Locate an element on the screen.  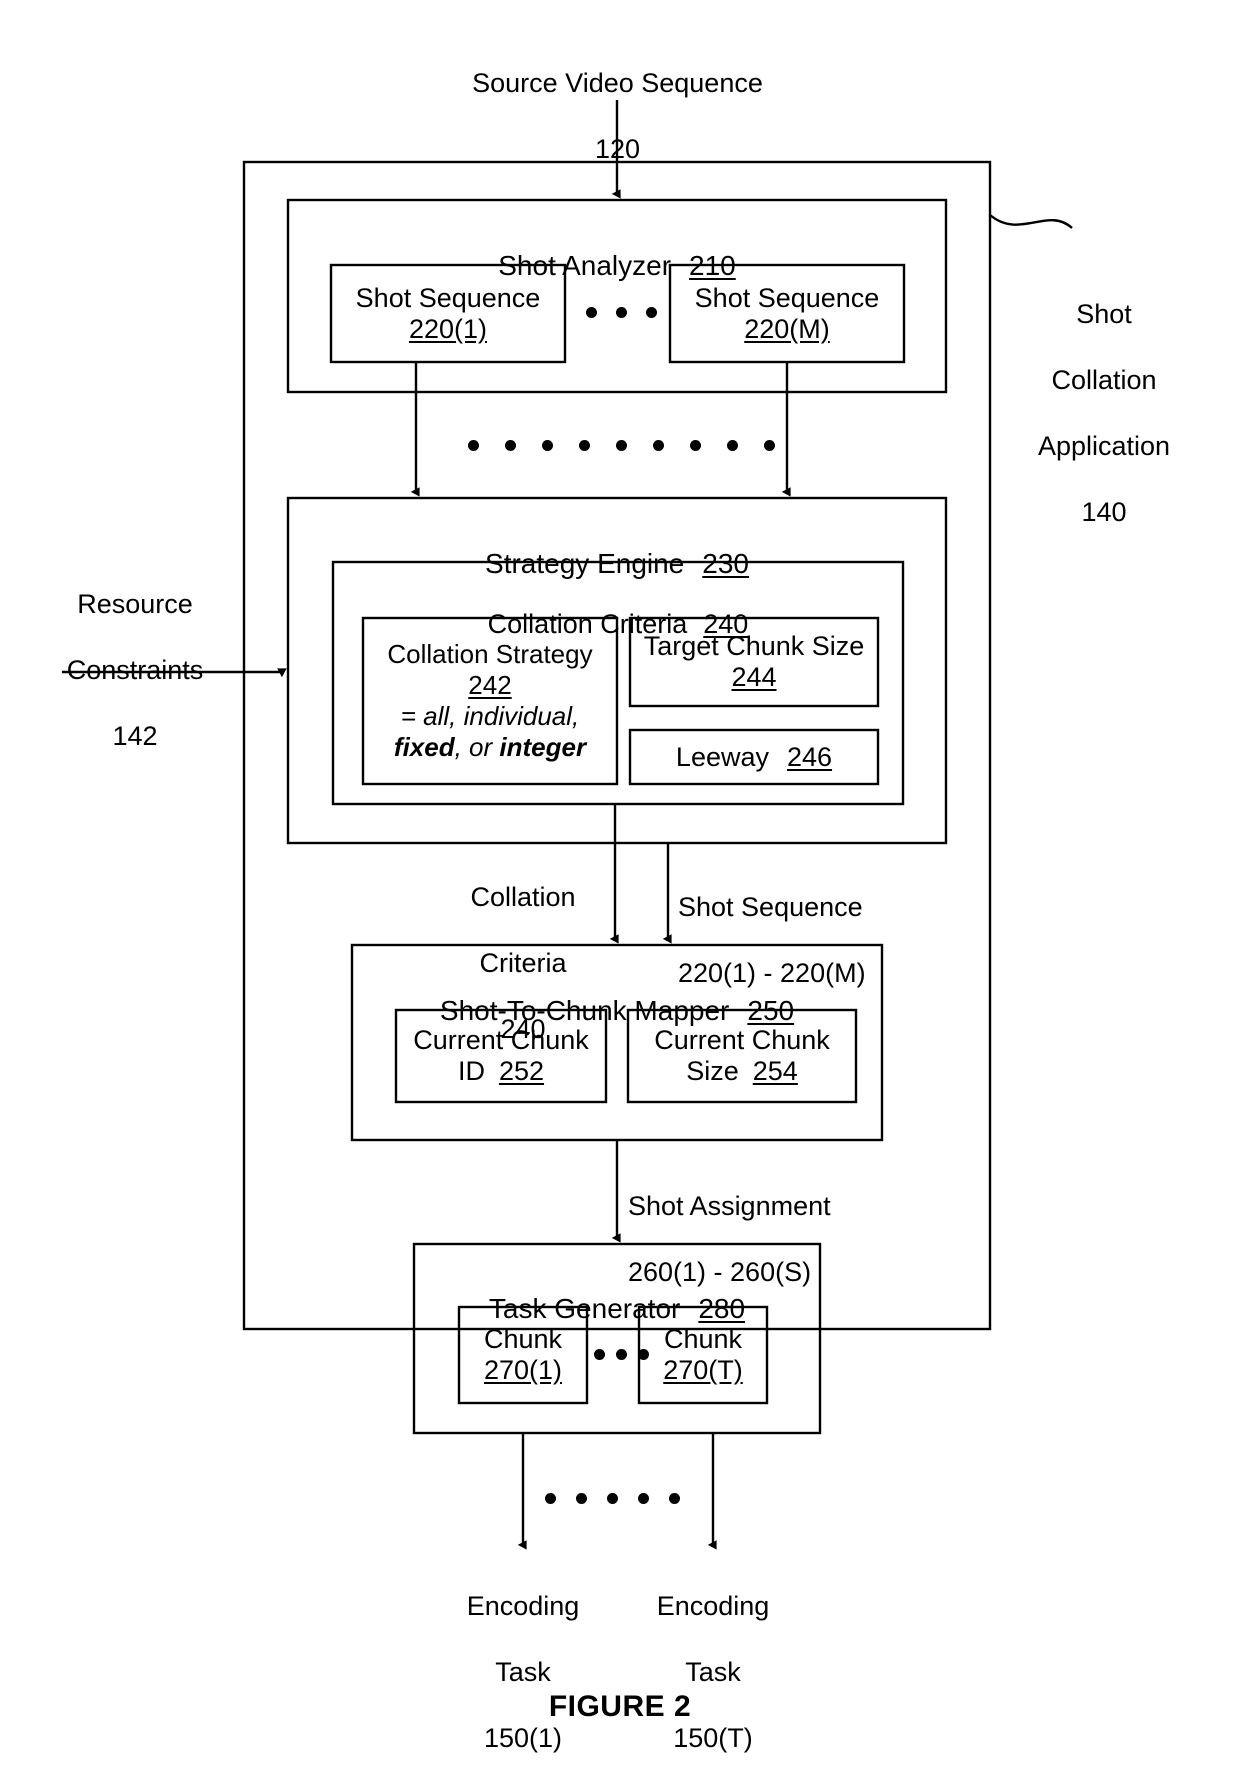
shot-sequence-1-ref: 220(1) is located at coordinates (448, 328).